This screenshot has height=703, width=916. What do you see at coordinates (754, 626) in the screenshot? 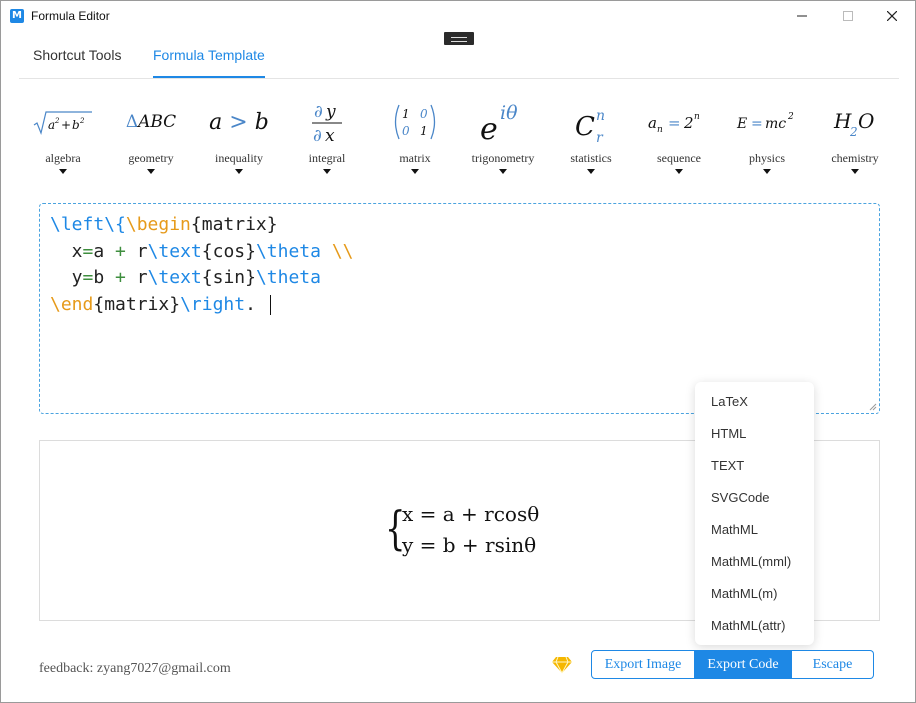
I see `menu-item-mathml-attr: MathML(attr)` at bounding box center [754, 626].